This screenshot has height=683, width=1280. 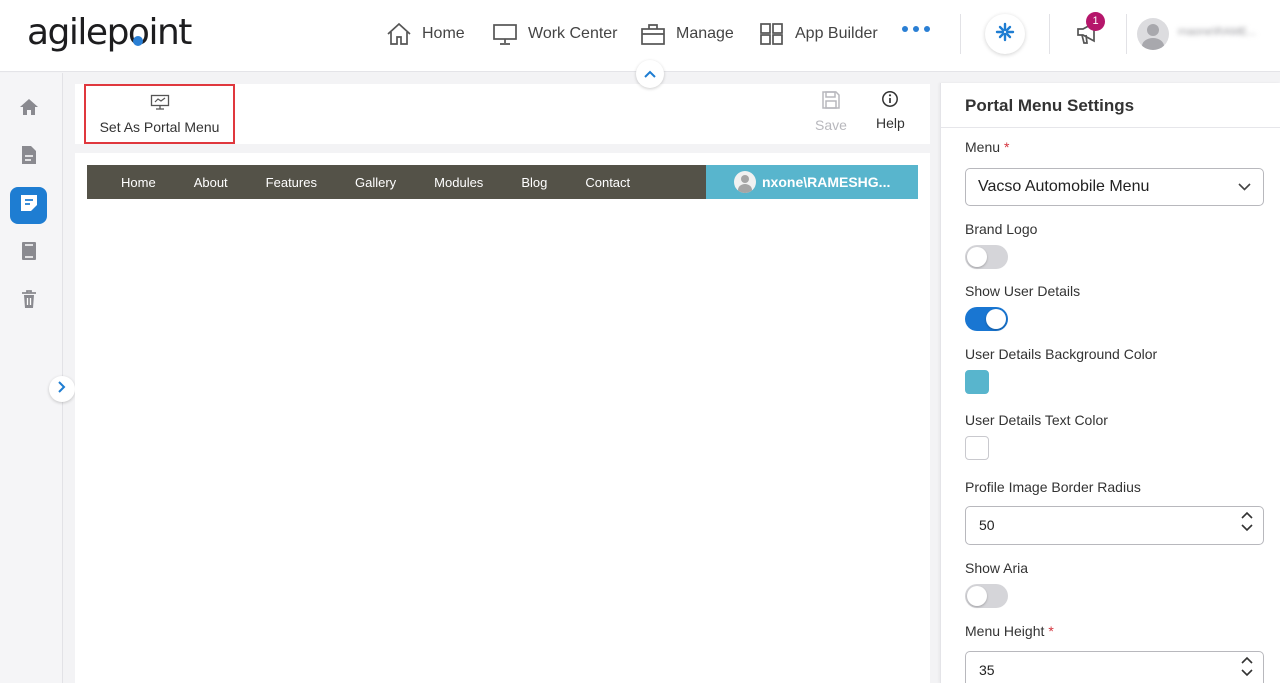 I want to click on book-icon, so click(x=29, y=253).